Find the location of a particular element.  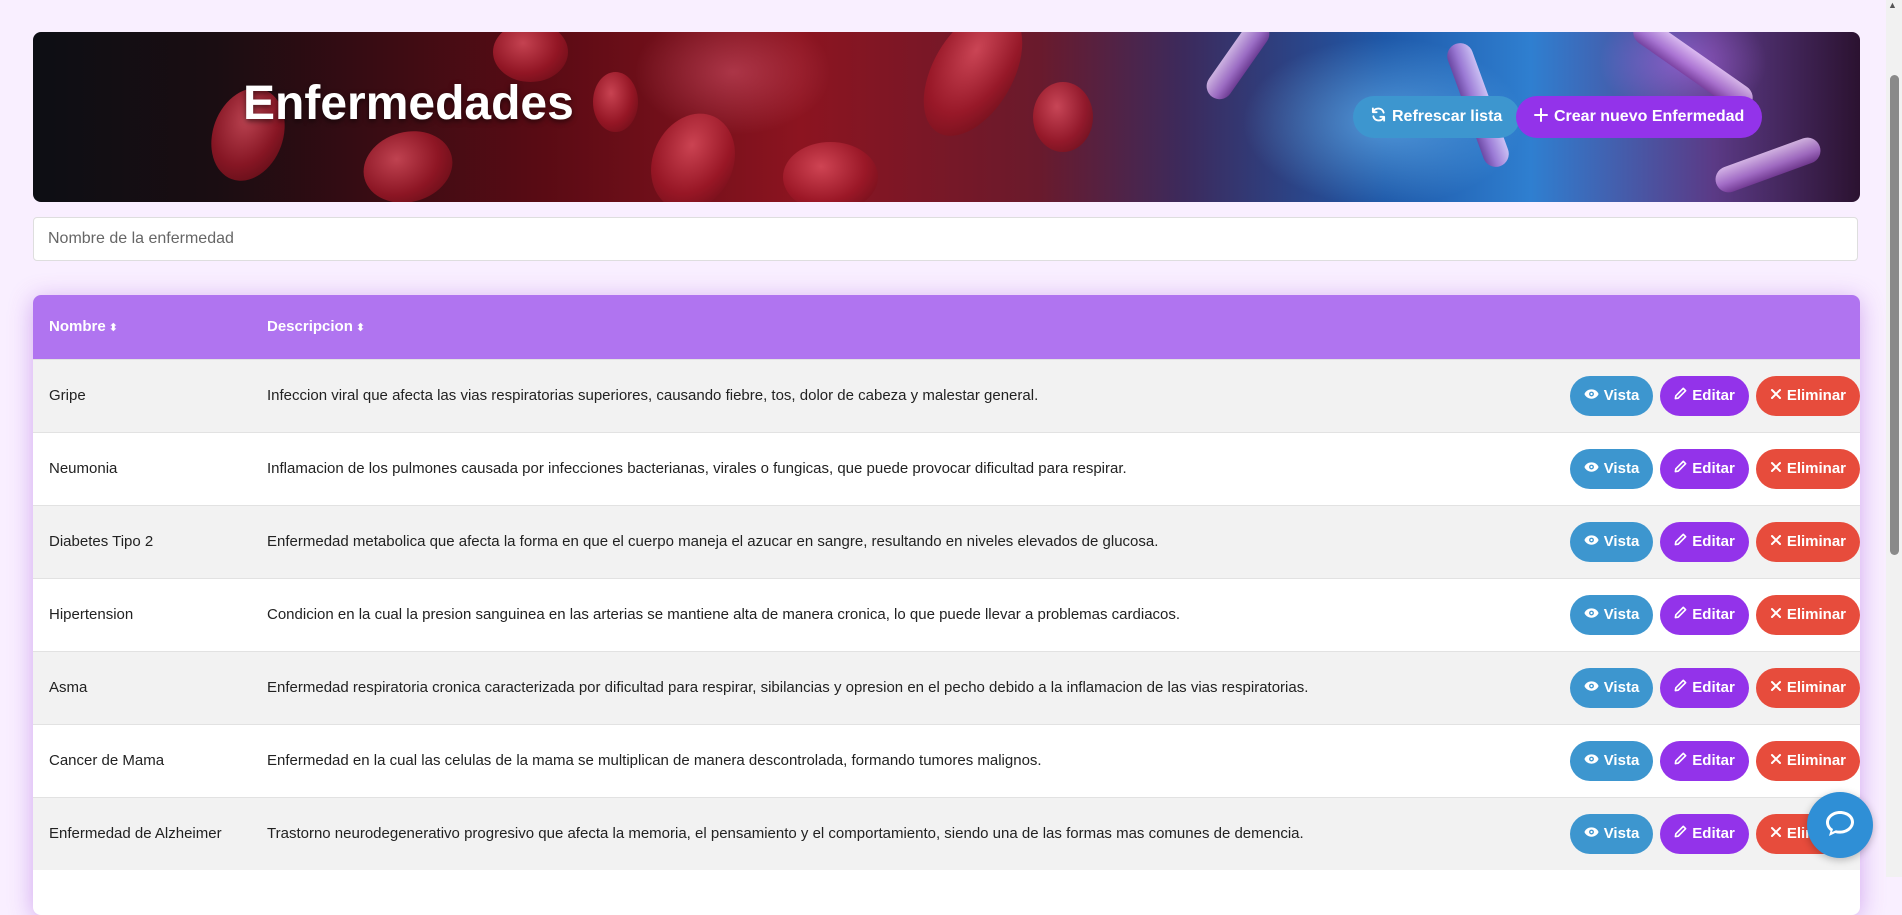

column-header-label: Nombre is located at coordinates (77, 327).